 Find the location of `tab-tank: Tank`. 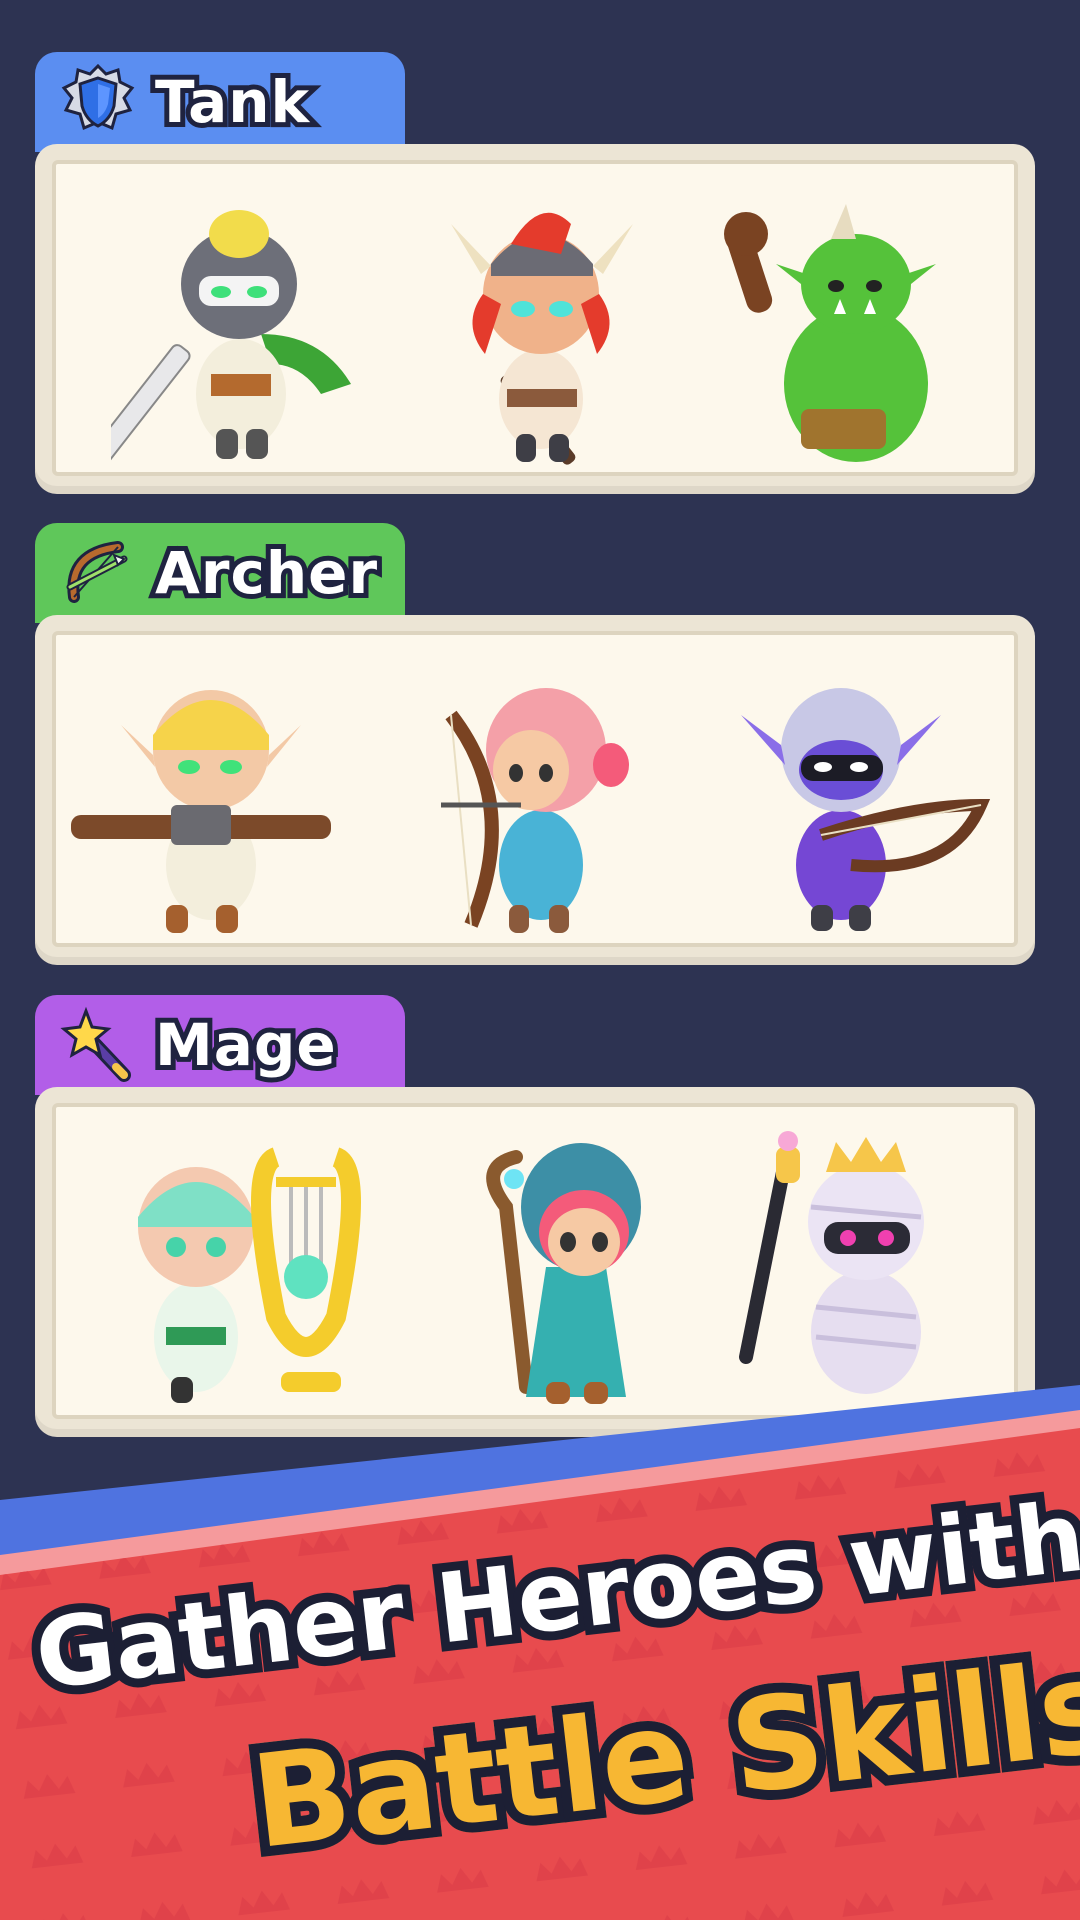

tab-tank: Tank is located at coordinates (220, 102).